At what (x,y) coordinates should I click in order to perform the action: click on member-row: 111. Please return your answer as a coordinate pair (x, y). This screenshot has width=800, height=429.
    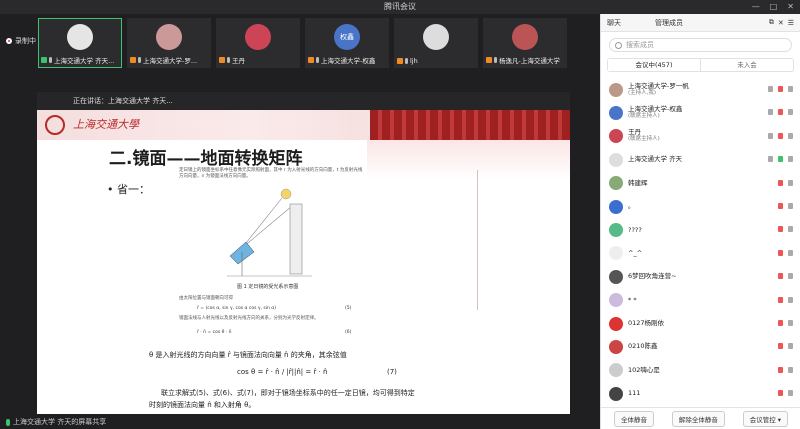
    Looking at the image, I should click on (700, 393).